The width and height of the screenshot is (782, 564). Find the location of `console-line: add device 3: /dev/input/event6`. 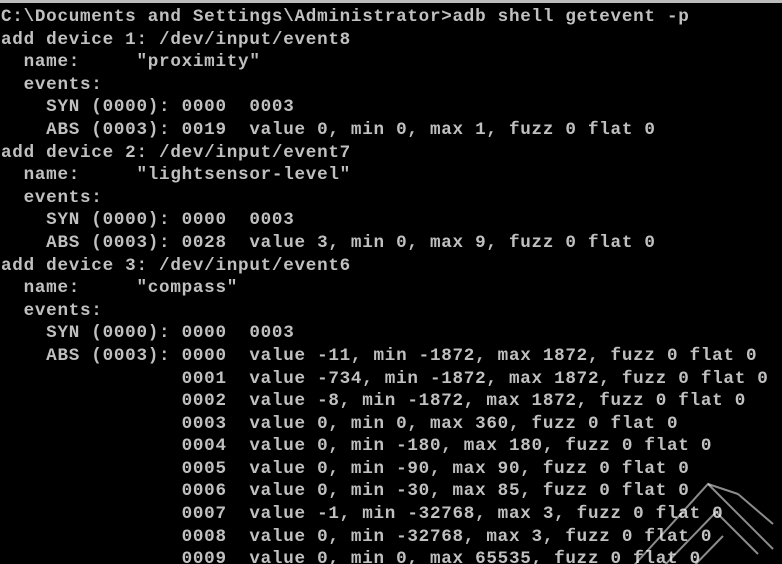

console-line: add device 3: /dev/input/event6 is located at coordinates (176, 265).